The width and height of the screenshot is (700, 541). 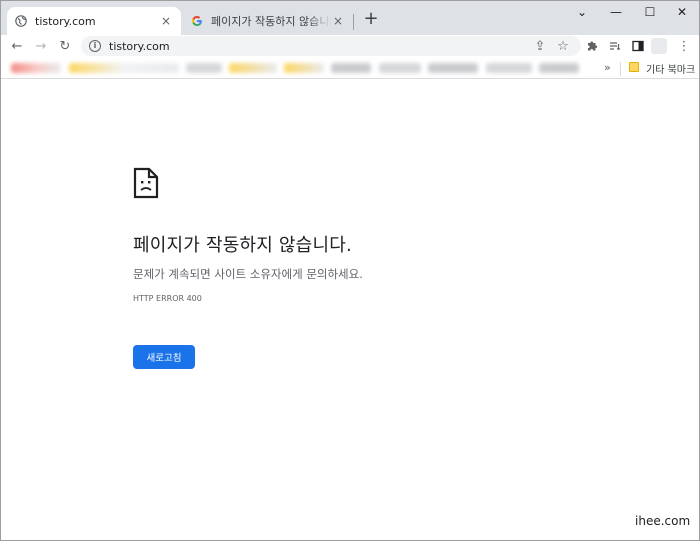 I want to click on sad-document-icon, so click(x=146, y=185).